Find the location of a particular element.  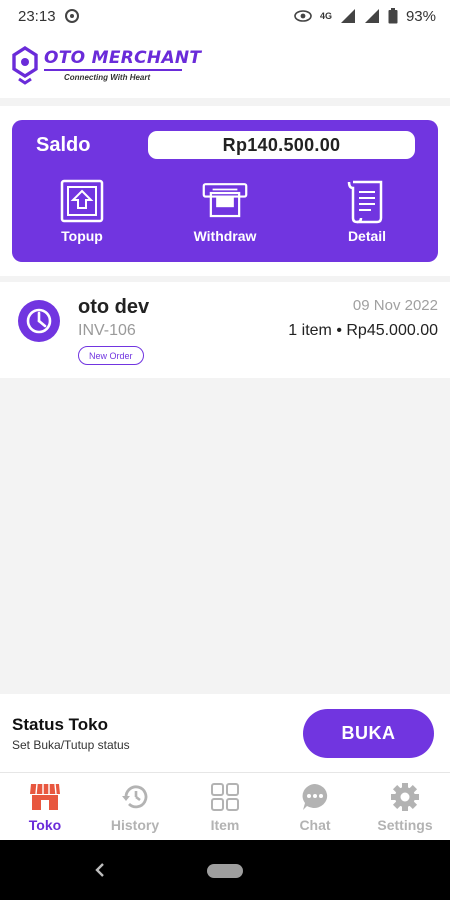

store-icon is located at coordinates (45, 797).